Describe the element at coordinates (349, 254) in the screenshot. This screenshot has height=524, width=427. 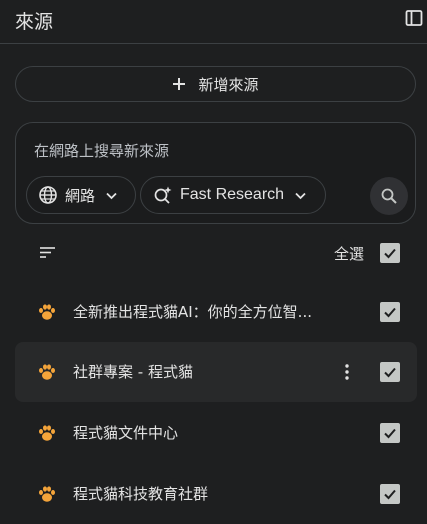
I see `select-all-label: 全選` at that location.